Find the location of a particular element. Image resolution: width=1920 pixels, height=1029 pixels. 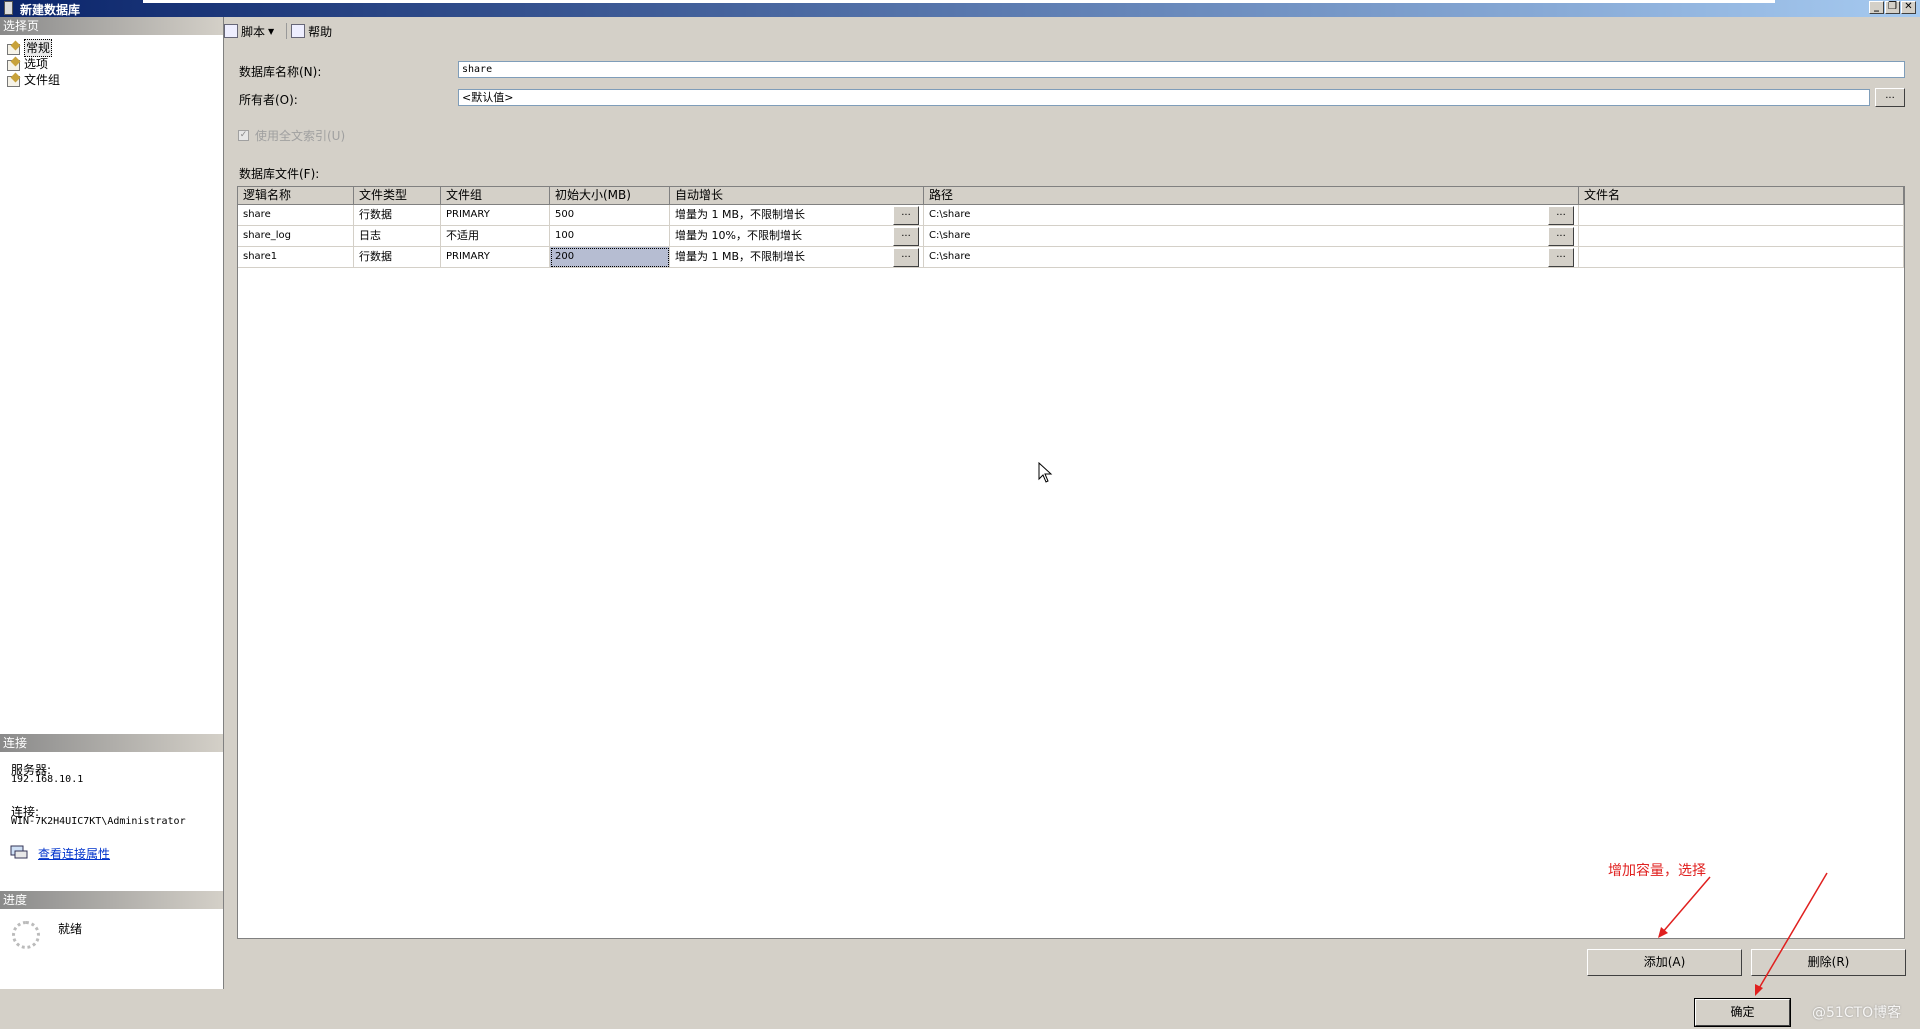

cell-logical-name: share_log is located at coordinates (296, 236).